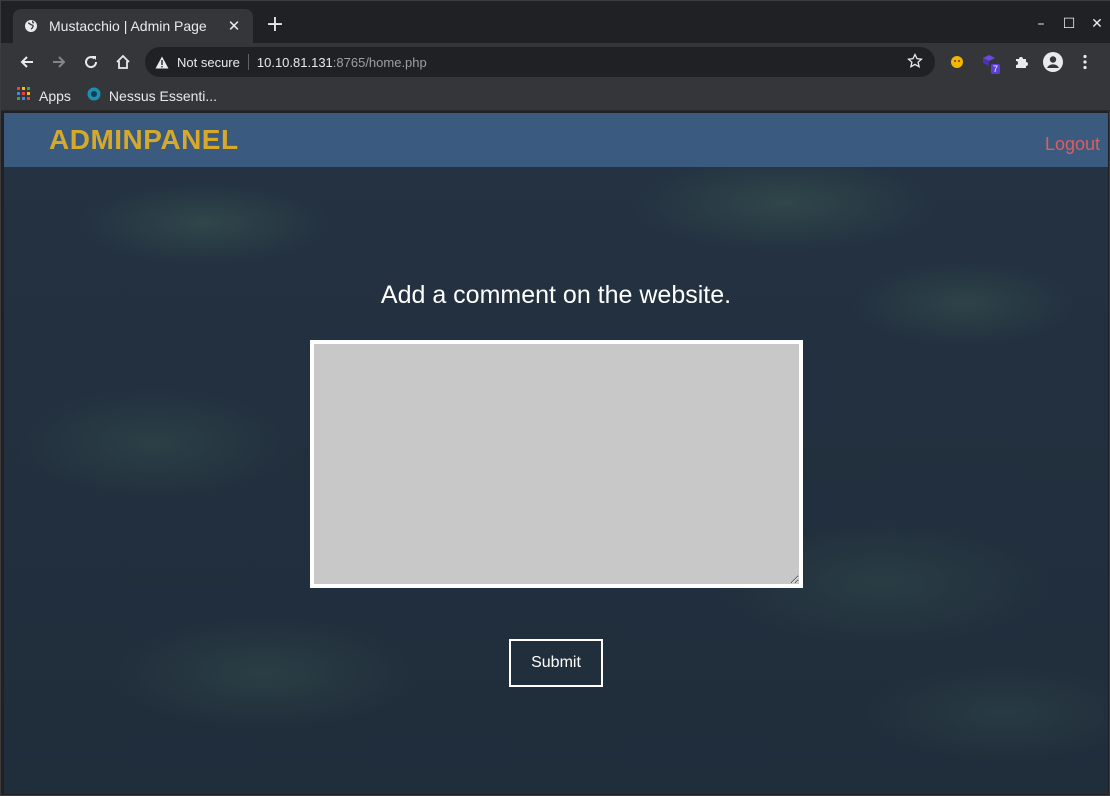 The height and width of the screenshot is (796, 1110). I want to click on warning-triangle-icon, so click(162, 62).